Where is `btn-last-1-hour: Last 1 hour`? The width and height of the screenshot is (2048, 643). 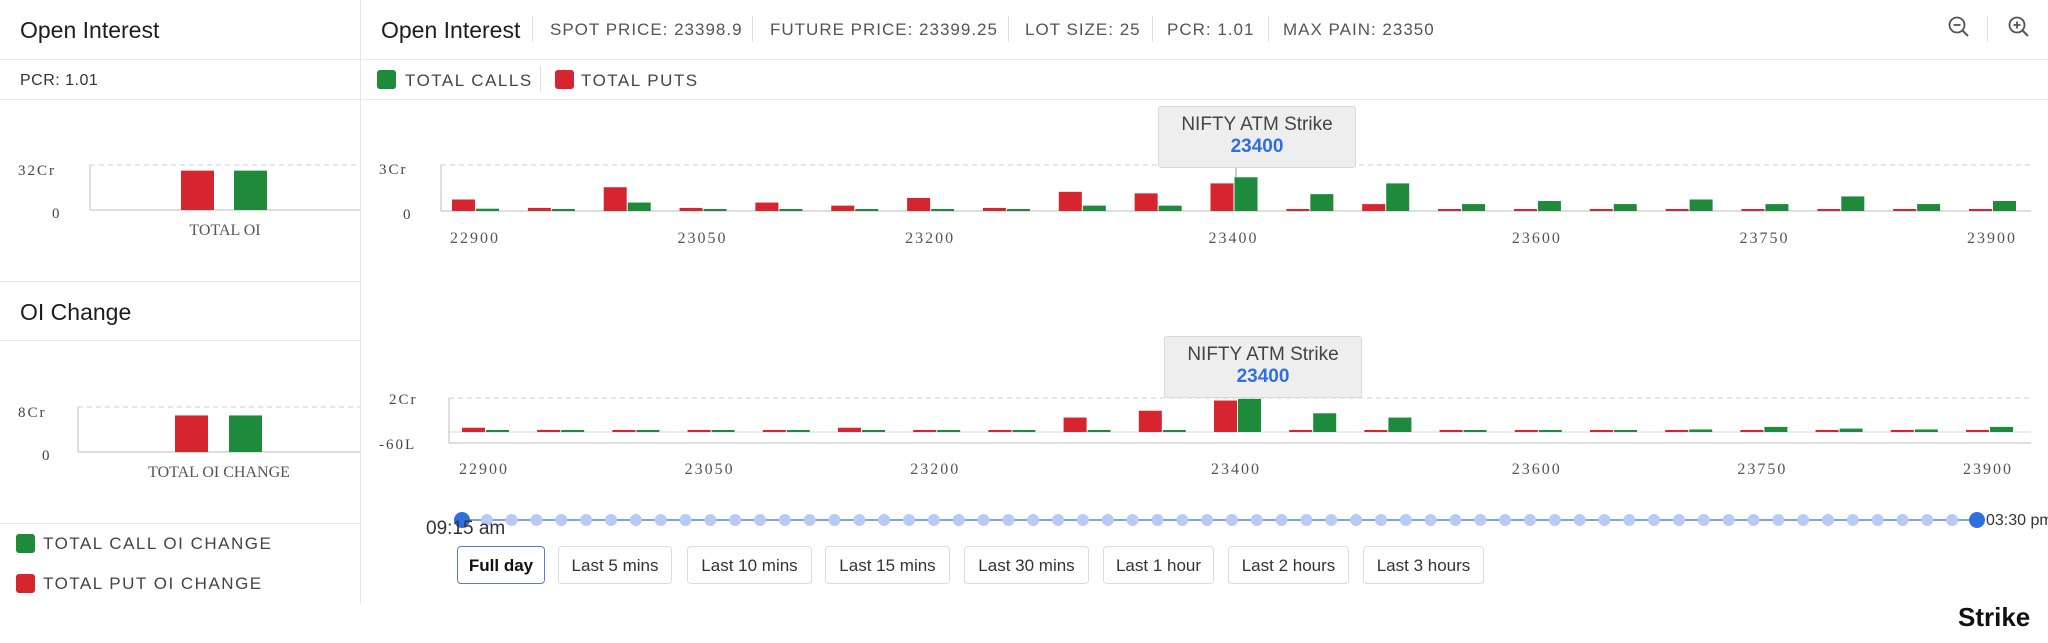
btn-last-1-hour: Last 1 hour is located at coordinates (1158, 565).